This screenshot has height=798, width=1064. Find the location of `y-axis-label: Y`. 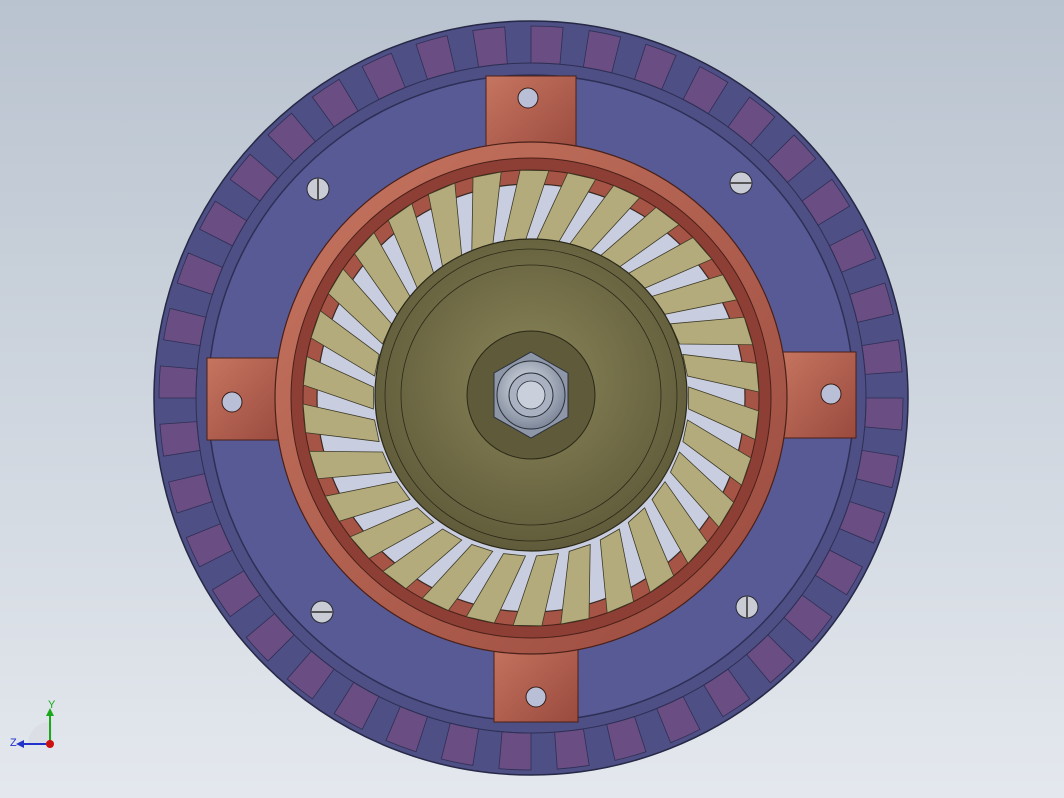

y-axis-label: Y is located at coordinates (52, 705).